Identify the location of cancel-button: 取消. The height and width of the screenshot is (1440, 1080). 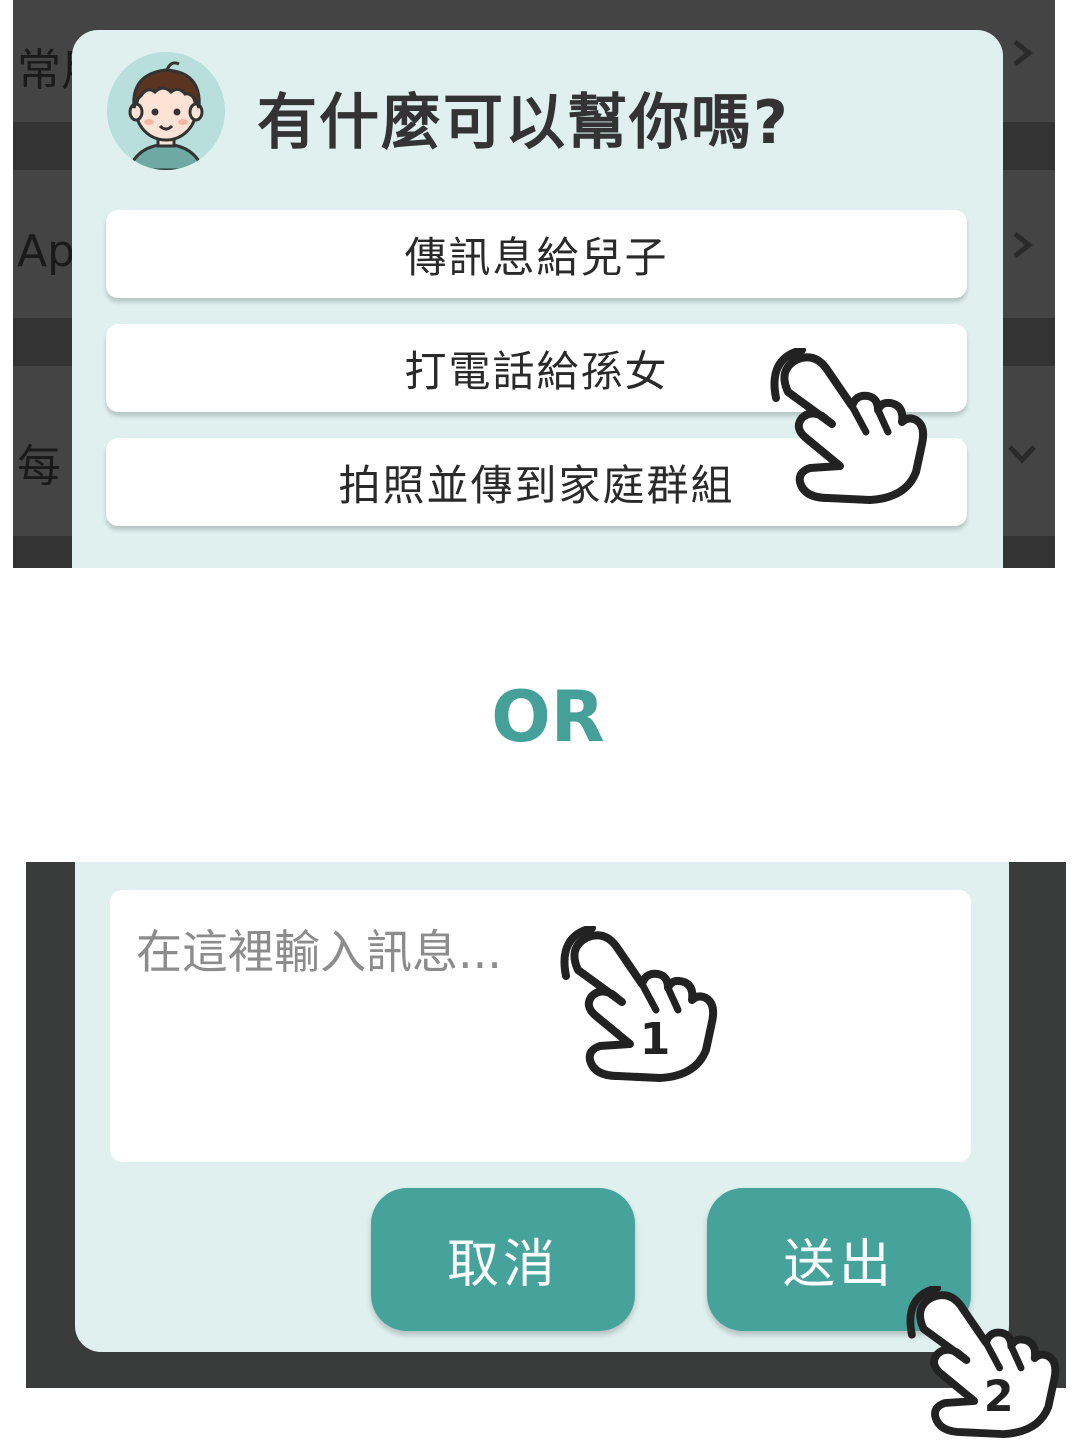
(503, 1259).